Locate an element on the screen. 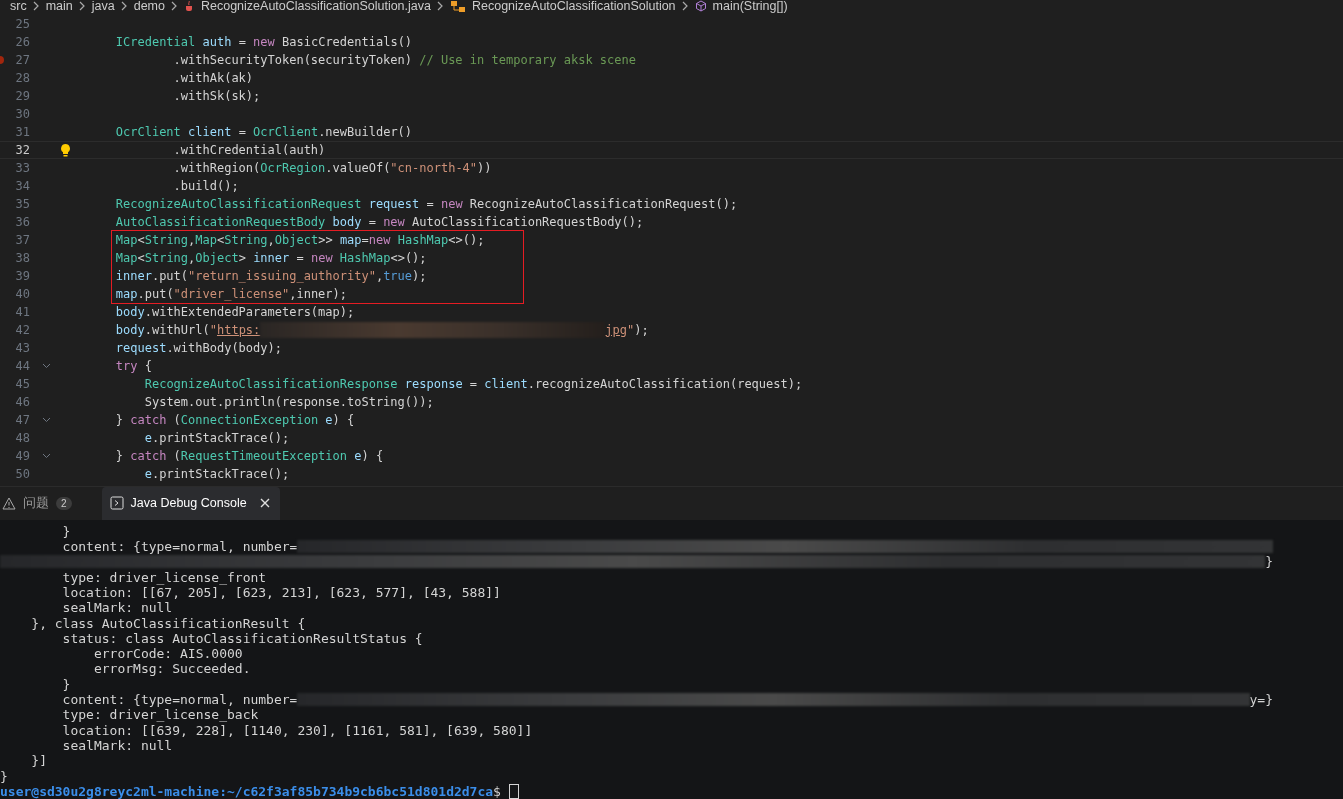 Image resolution: width=1343 pixels, height=799 pixels. panel-tab: 问题 2 is located at coordinates (41, 503).